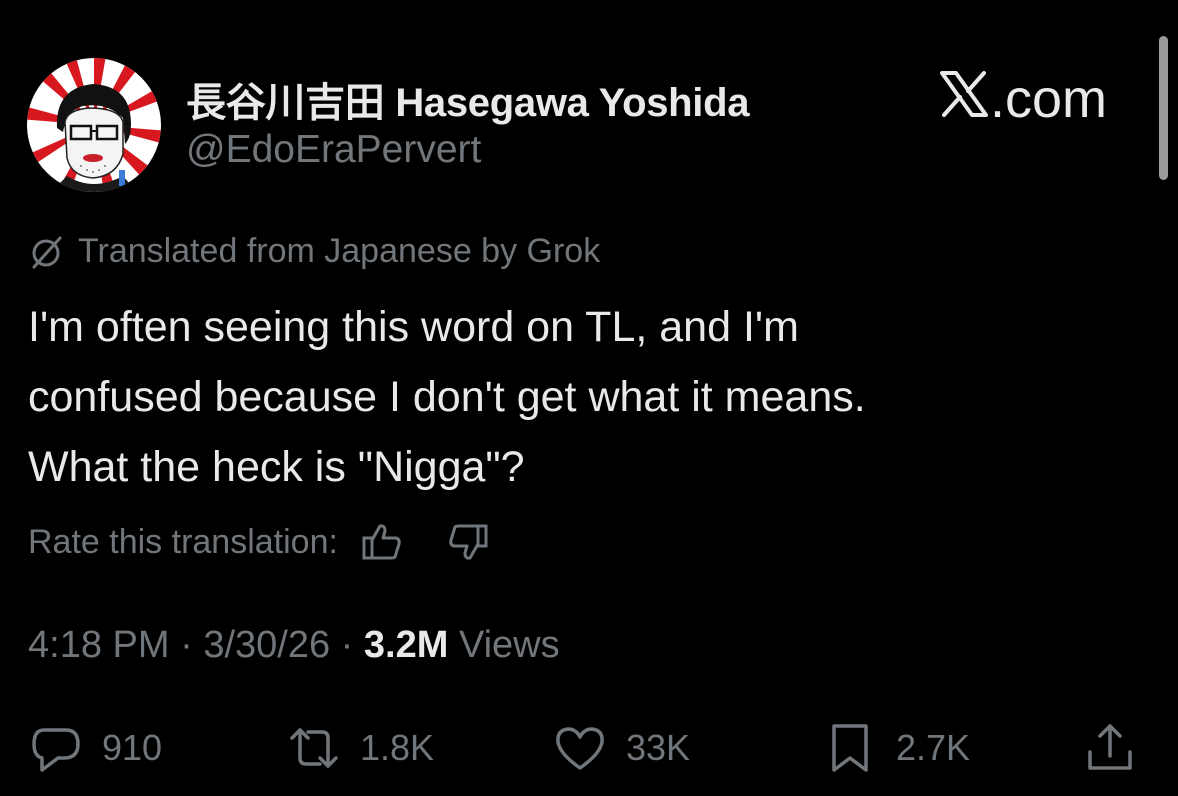 This screenshot has height=796, width=1178. I want to click on tweet-time: 4:18 PM, so click(99, 645).